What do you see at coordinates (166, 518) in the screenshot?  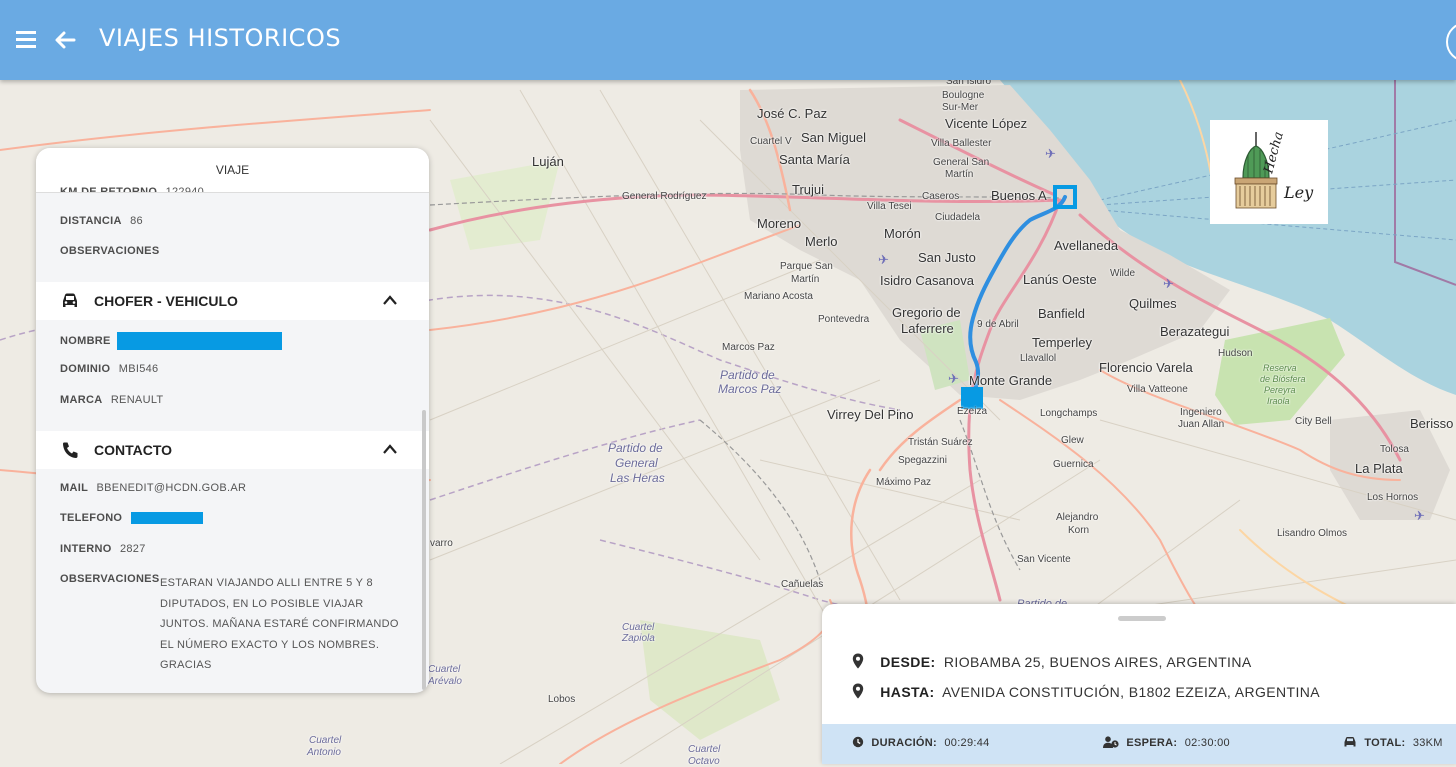 I see `telefono-redacted` at bounding box center [166, 518].